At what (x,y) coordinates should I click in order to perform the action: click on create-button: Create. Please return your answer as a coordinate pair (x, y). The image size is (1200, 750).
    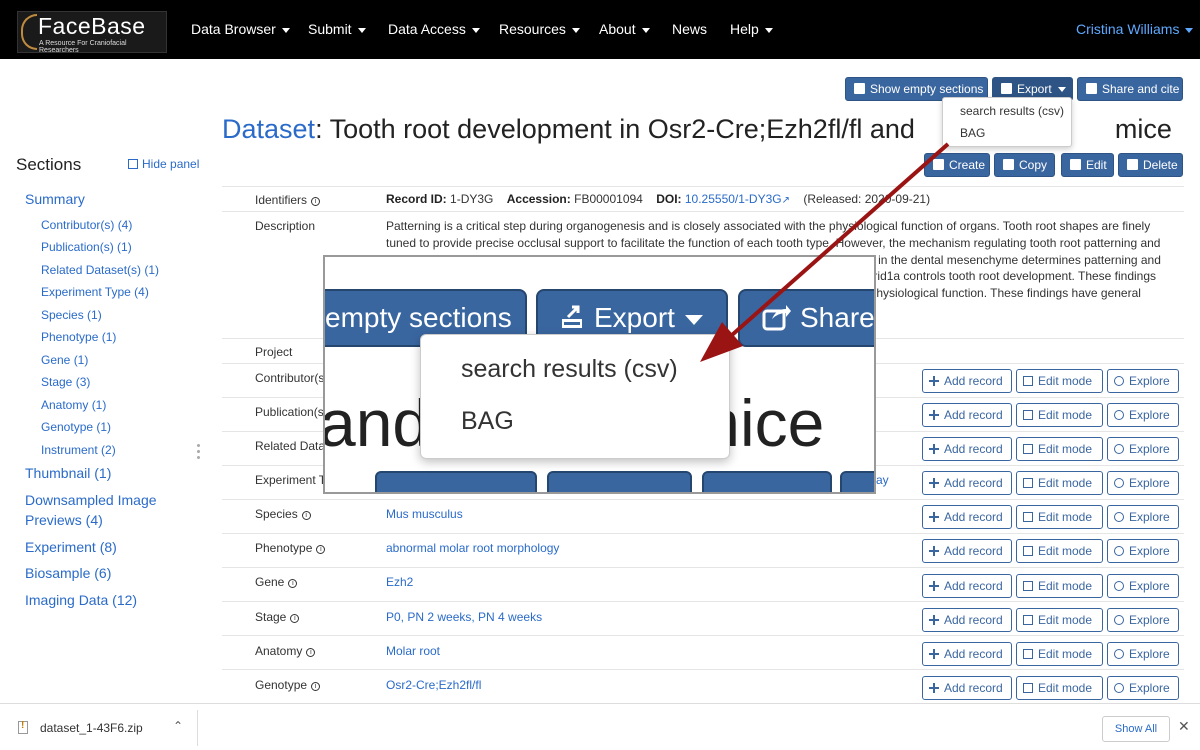
    Looking at the image, I should click on (957, 165).